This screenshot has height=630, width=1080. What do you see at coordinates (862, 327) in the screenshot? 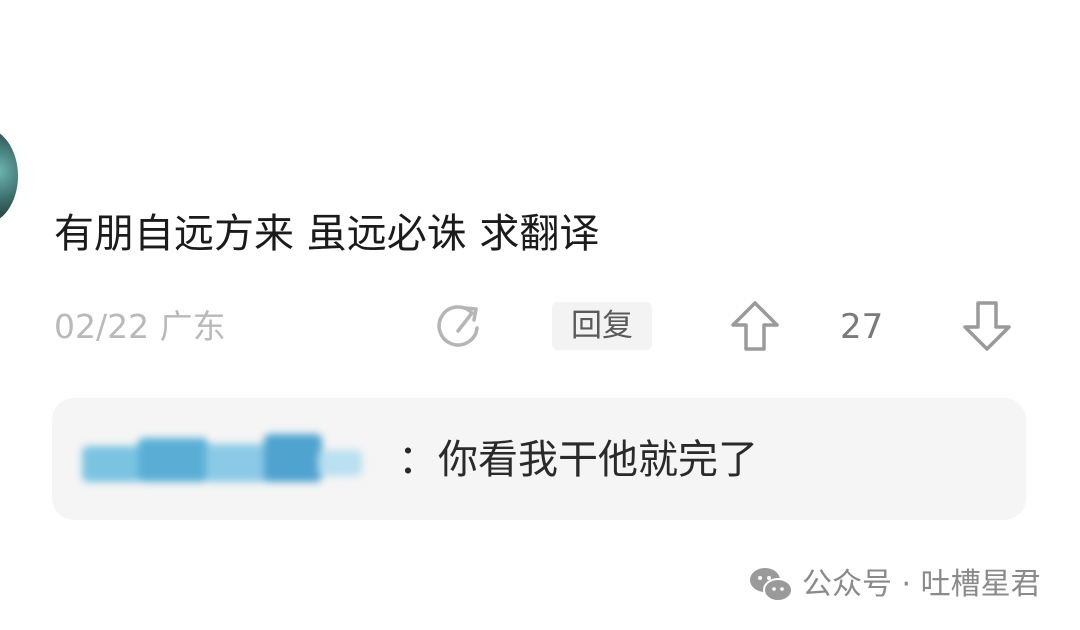
I see `vote-count: 27` at bounding box center [862, 327].